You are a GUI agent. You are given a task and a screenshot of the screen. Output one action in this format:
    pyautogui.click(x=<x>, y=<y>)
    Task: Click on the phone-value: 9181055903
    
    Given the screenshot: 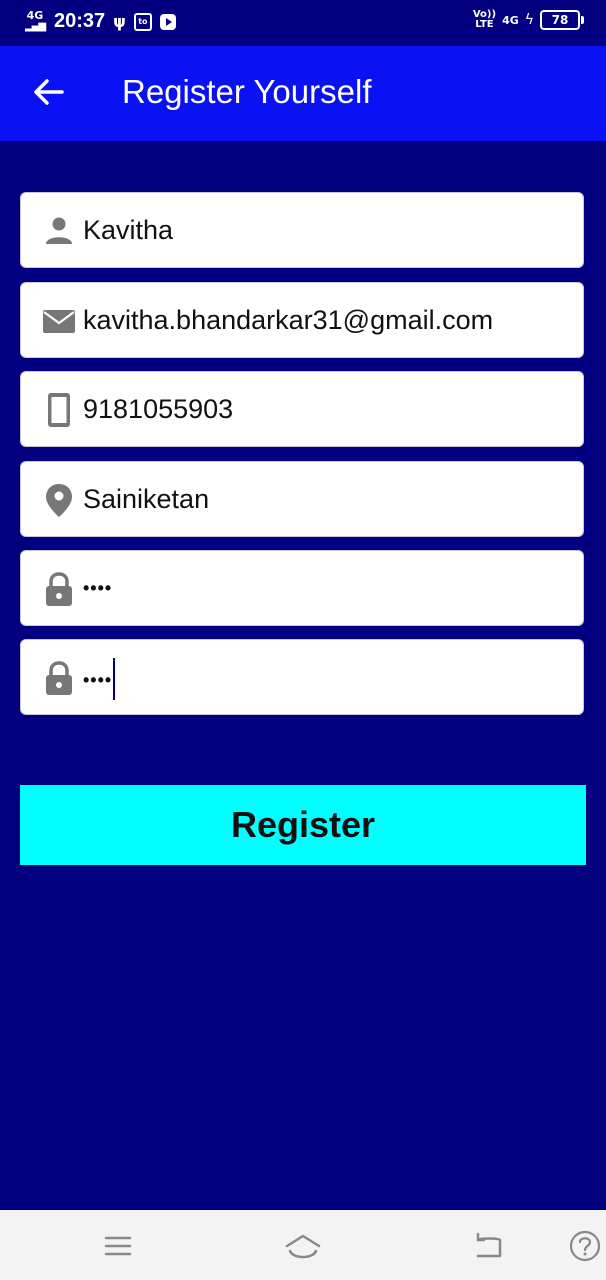 What is the action you would take?
    pyautogui.click(x=158, y=409)
    